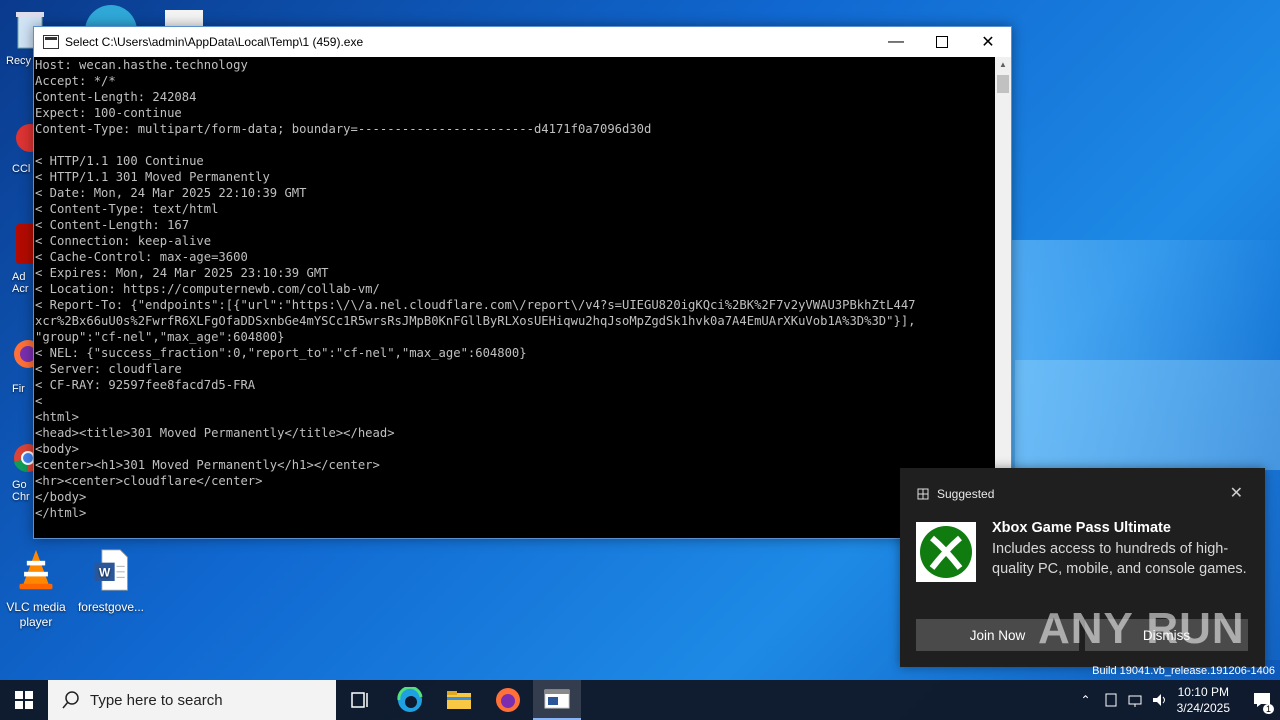 Image resolution: width=1280 pixels, height=720 pixels. What do you see at coordinates (1183, 671) in the screenshot?
I see `build-info: Build 19041.vb_release.191206-1406` at bounding box center [1183, 671].